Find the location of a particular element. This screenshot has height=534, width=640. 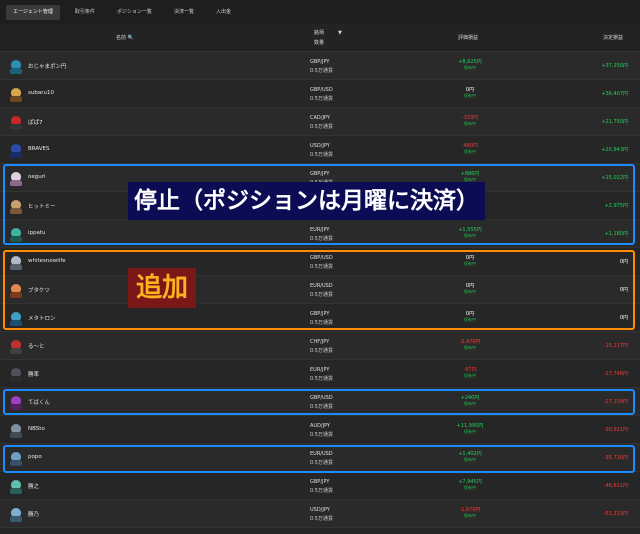

tab-deposit: 入出金 is located at coordinates (223, 12).